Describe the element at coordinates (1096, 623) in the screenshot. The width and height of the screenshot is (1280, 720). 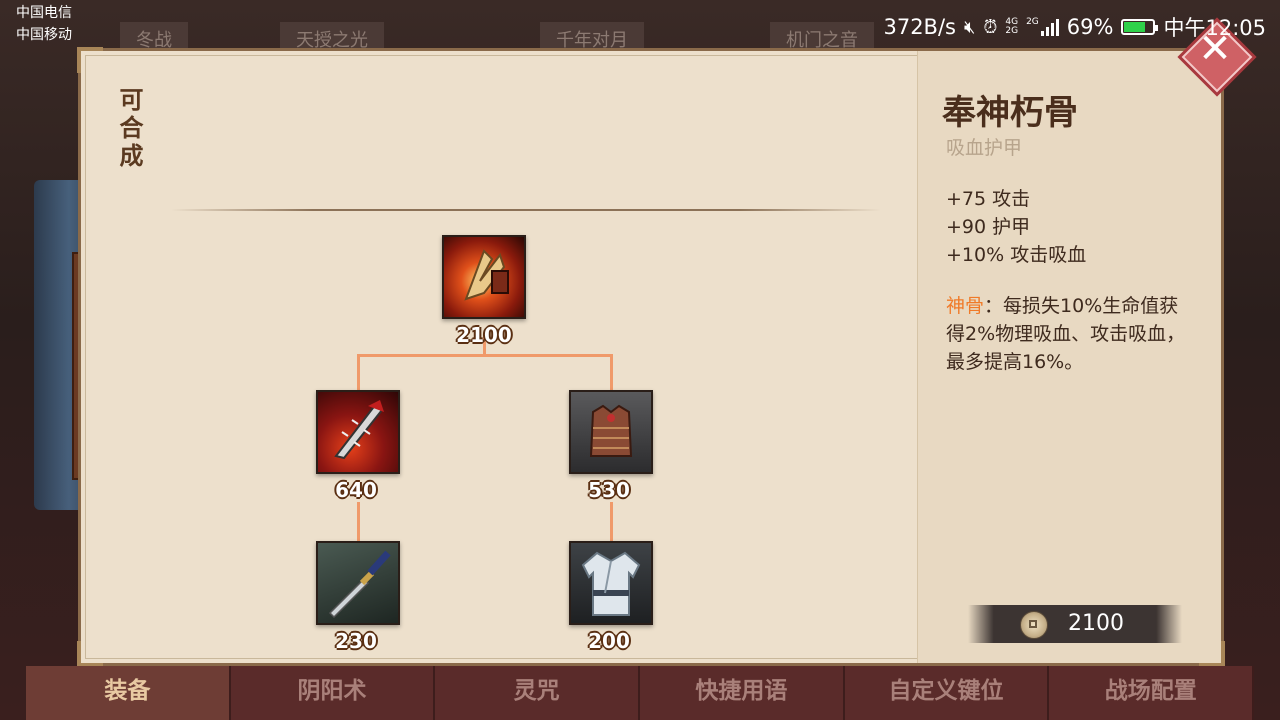
I see `item-total-price: 2100` at that location.